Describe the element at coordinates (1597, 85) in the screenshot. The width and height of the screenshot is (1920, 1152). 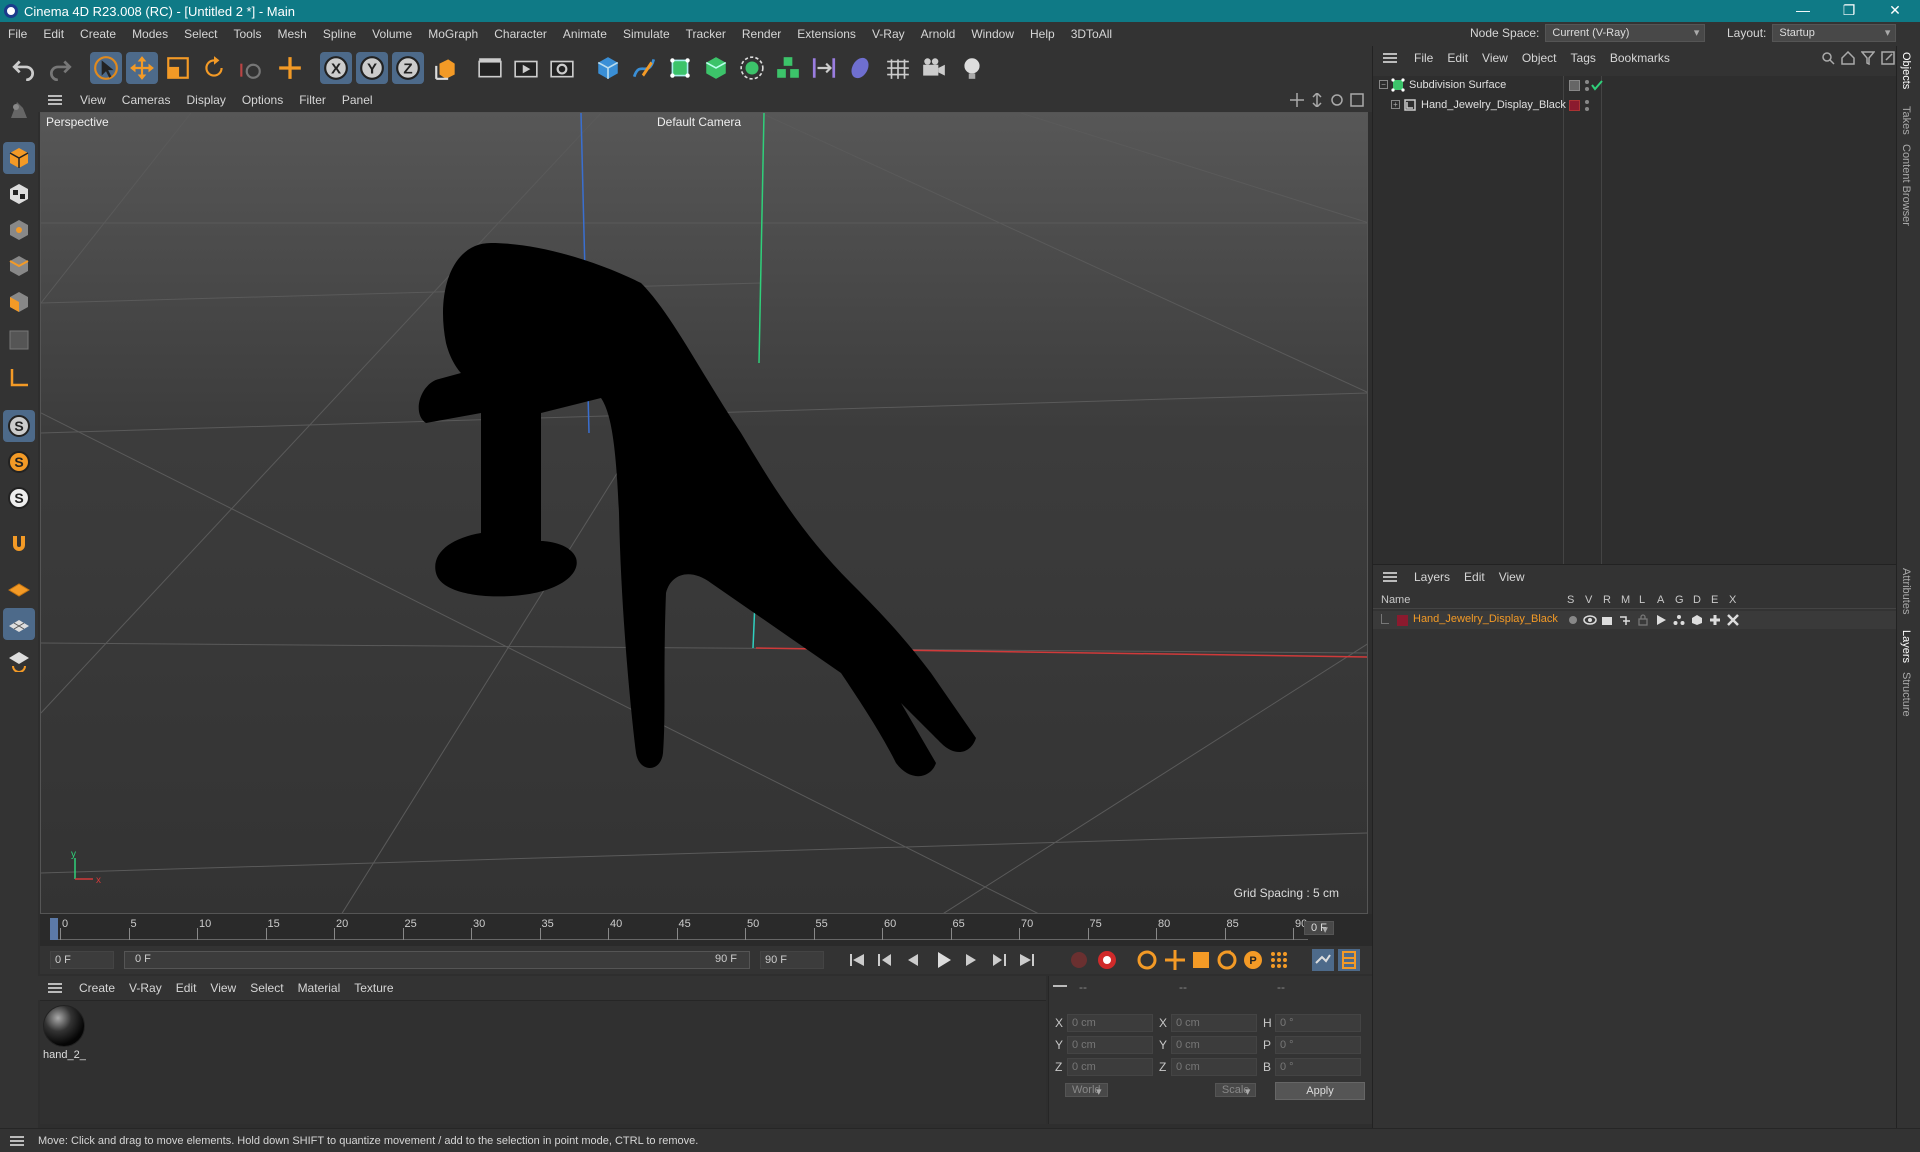
I see `enabled-check-icon` at that location.